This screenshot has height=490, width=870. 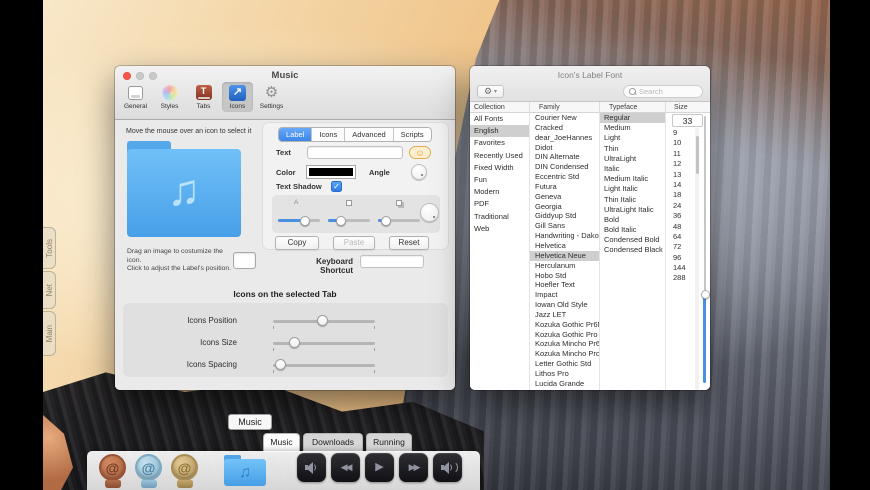 What do you see at coordinates (632, 138) in the screenshot?
I see `typeface-item: Light` at bounding box center [632, 138].